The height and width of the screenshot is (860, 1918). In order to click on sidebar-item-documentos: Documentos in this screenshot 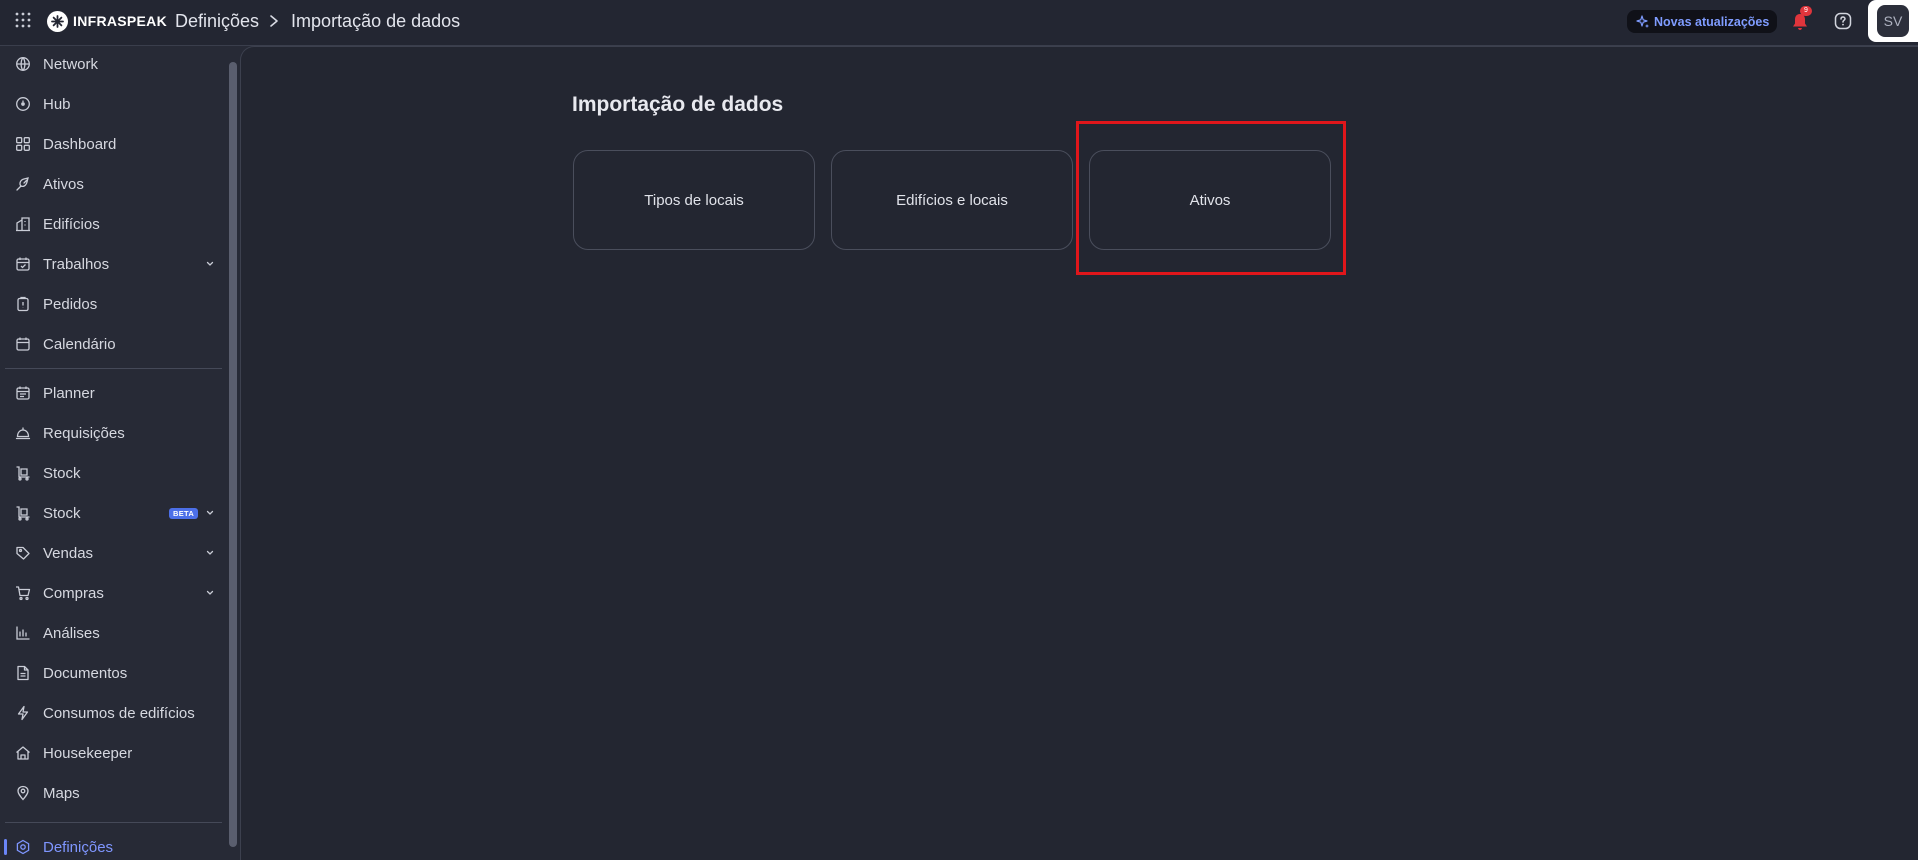, I will do `click(111, 673)`.